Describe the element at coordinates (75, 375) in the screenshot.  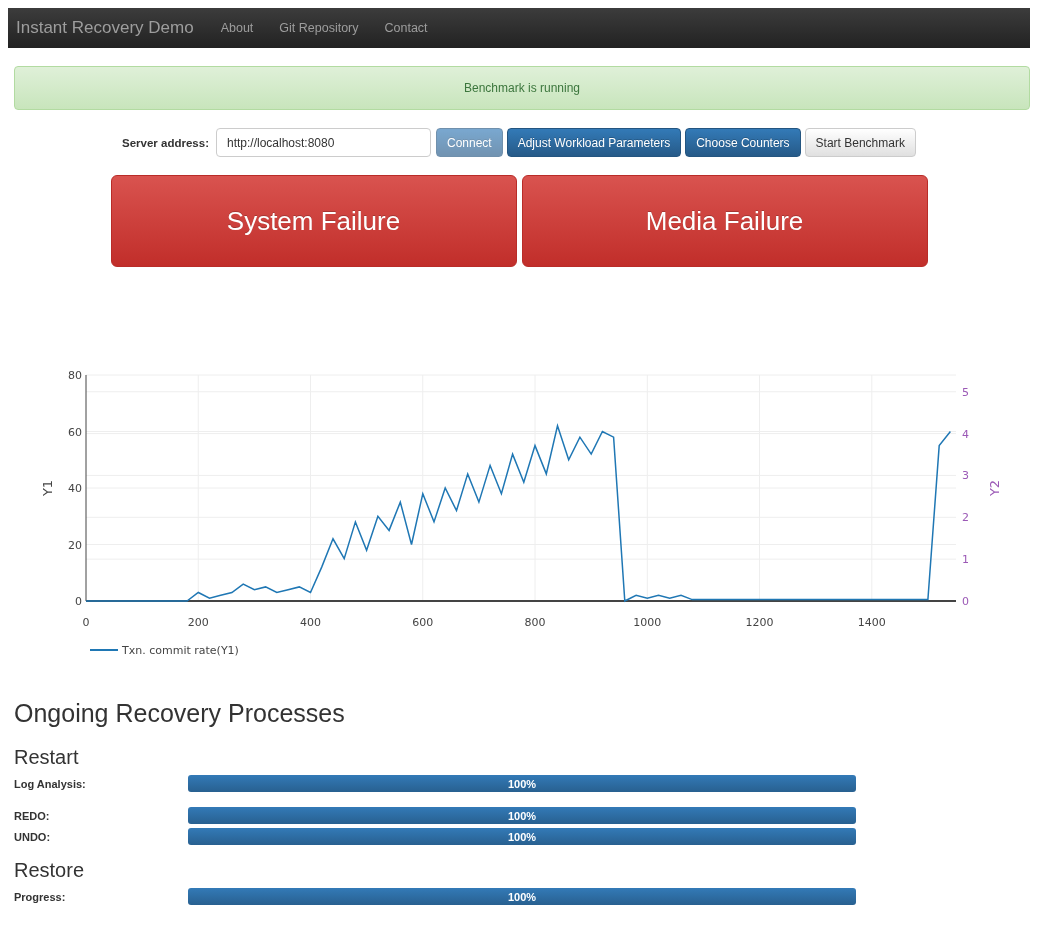
I see `axis-tick-label: 80` at that location.